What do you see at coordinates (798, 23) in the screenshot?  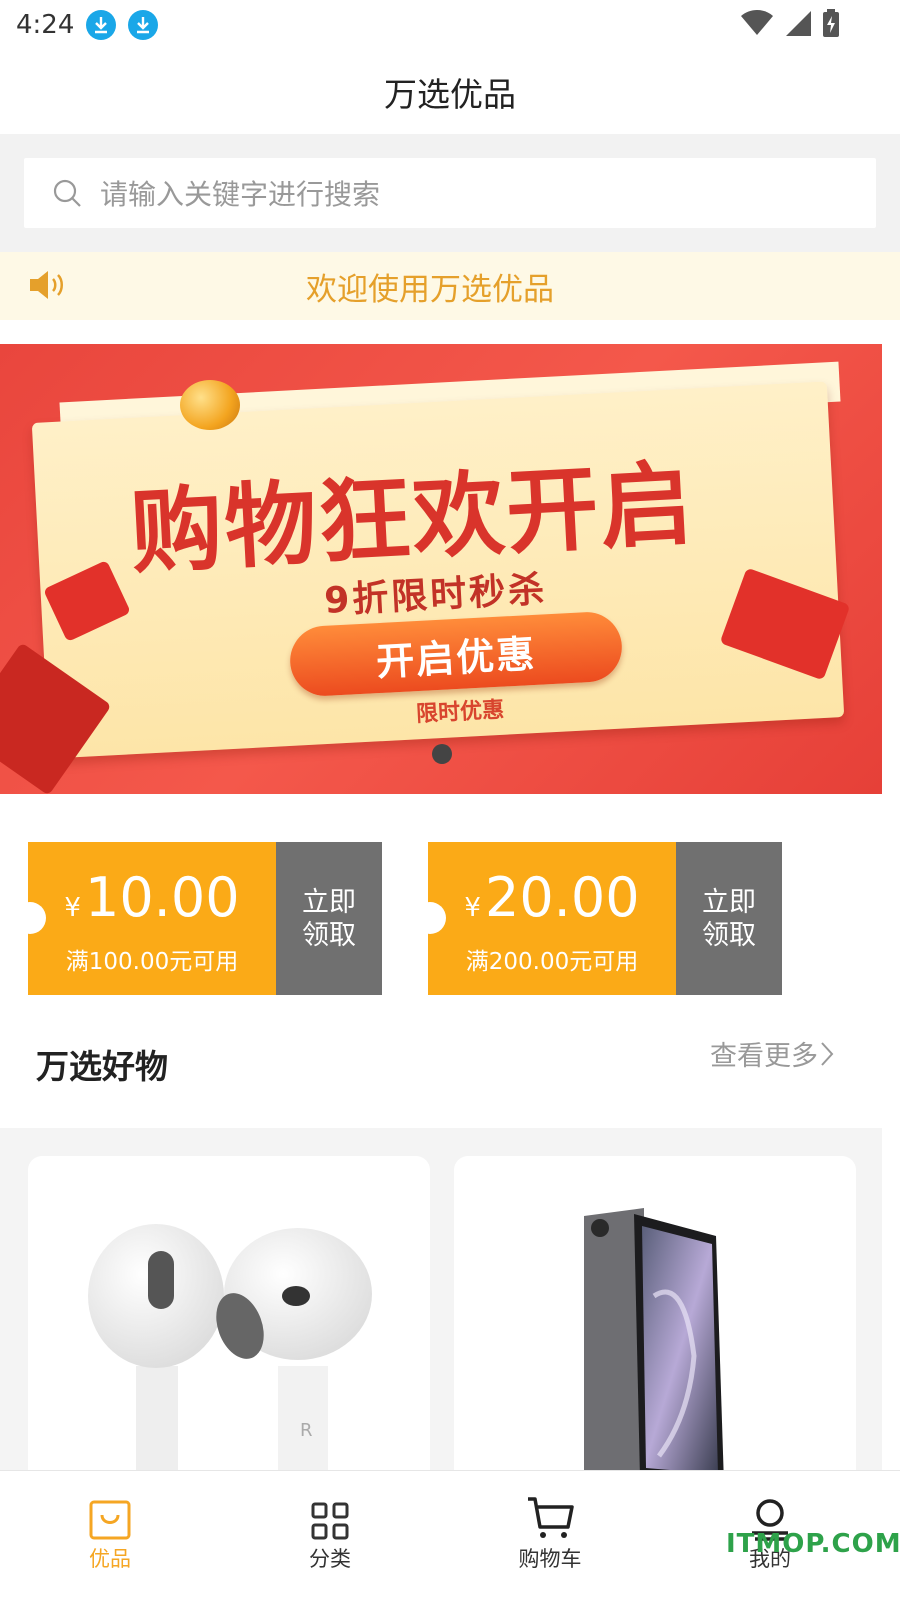 I see `signal-icon` at bounding box center [798, 23].